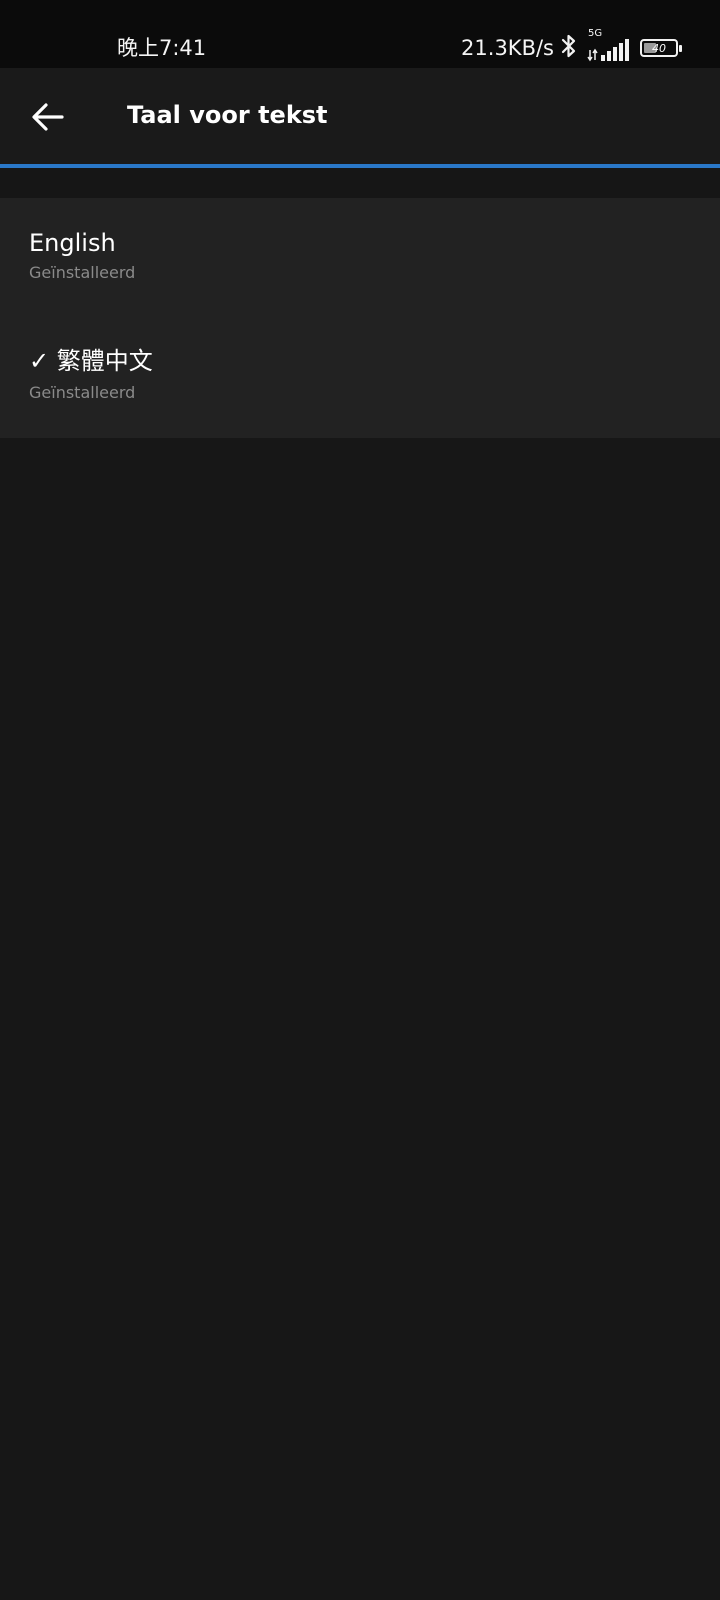 This screenshot has height=1600, width=720. What do you see at coordinates (608, 45) in the screenshot?
I see `signal-icon: 5G` at bounding box center [608, 45].